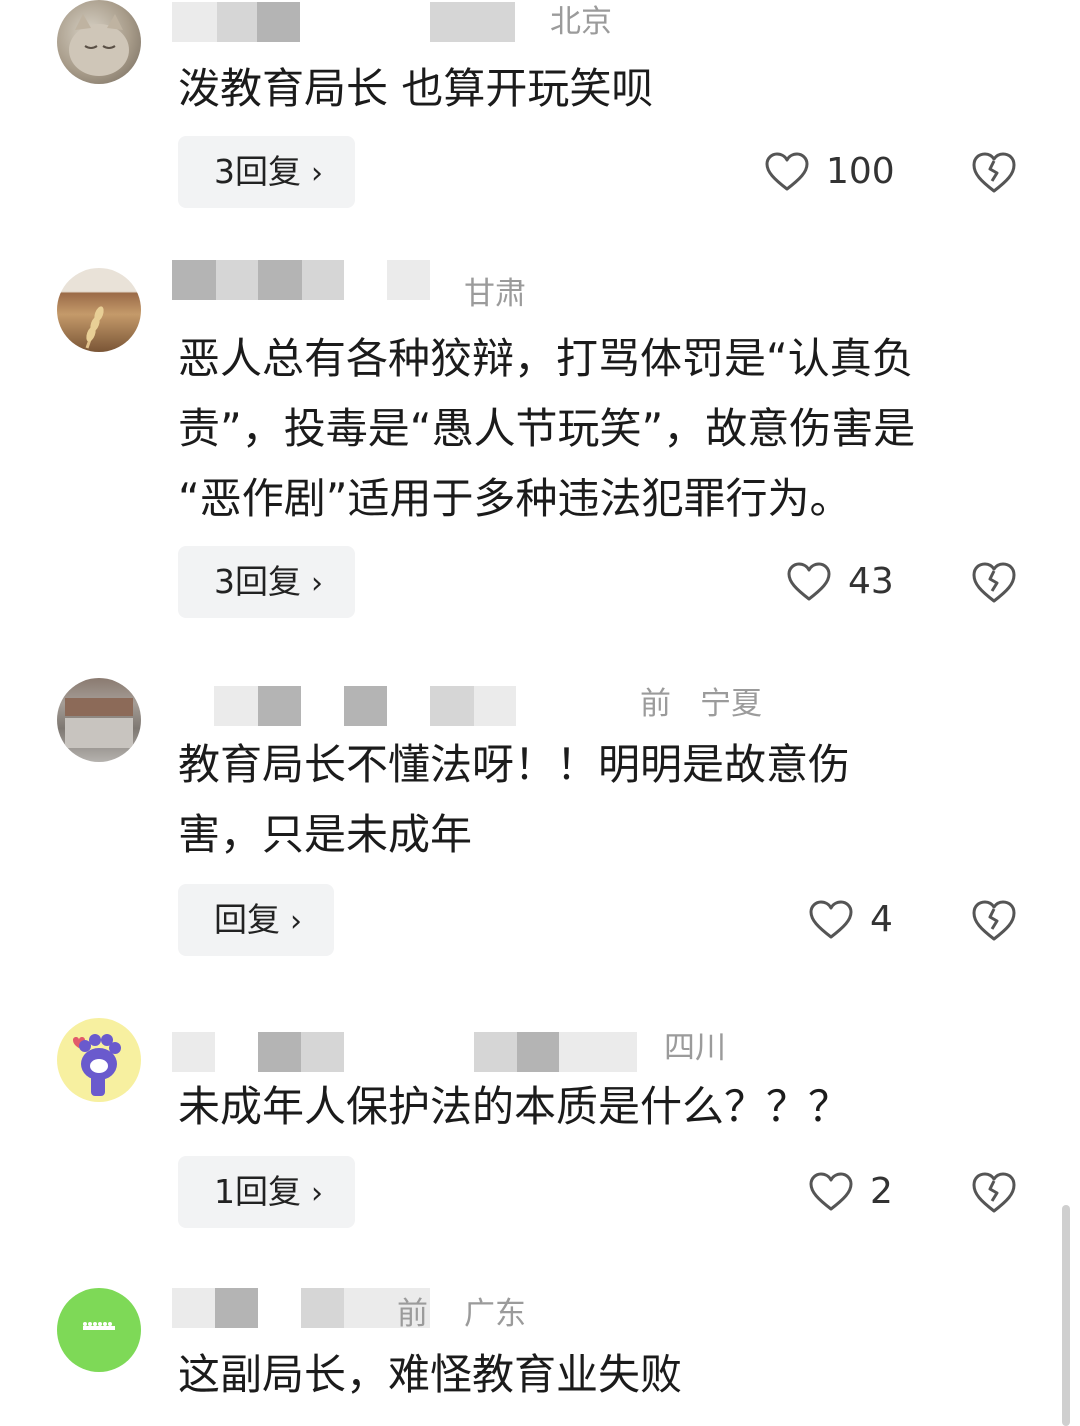 The width and height of the screenshot is (1080, 1426). Describe the element at coordinates (840, 582) in the screenshot. I see `like-button: 43` at that location.